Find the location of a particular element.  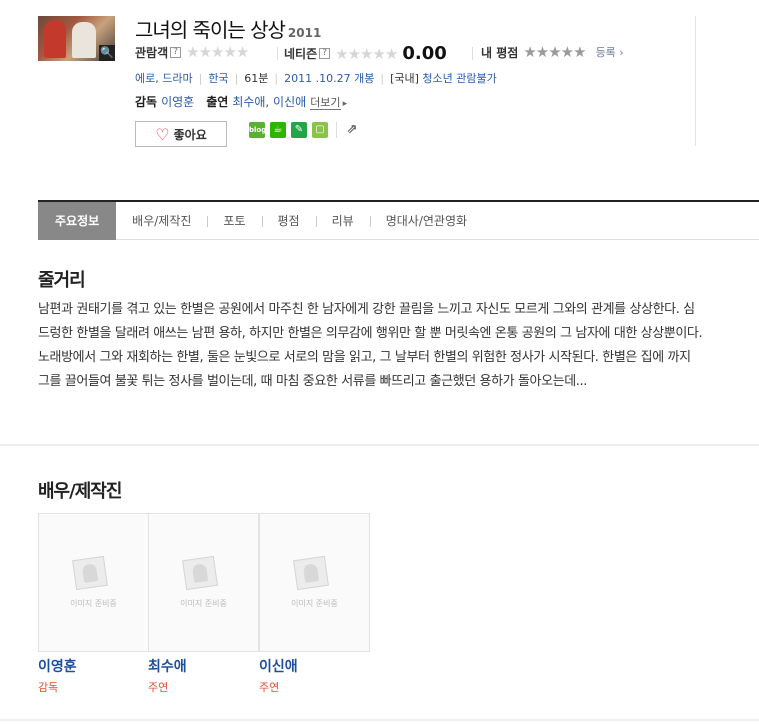

tab-label: 평점 is located at coordinates (288, 221).